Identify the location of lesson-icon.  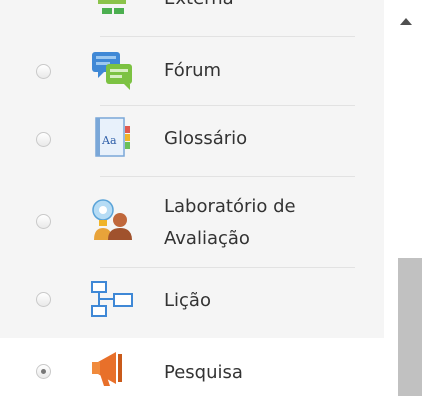
(112, 299).